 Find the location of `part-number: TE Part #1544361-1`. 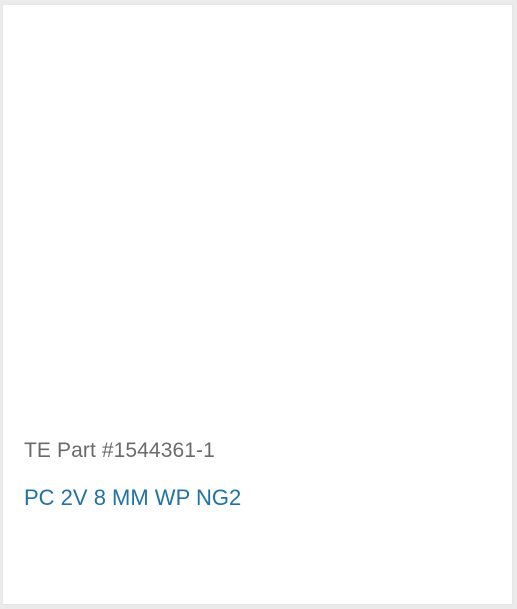

part-number: TE Part #1544361-1 is located at coordinates (119, 450).